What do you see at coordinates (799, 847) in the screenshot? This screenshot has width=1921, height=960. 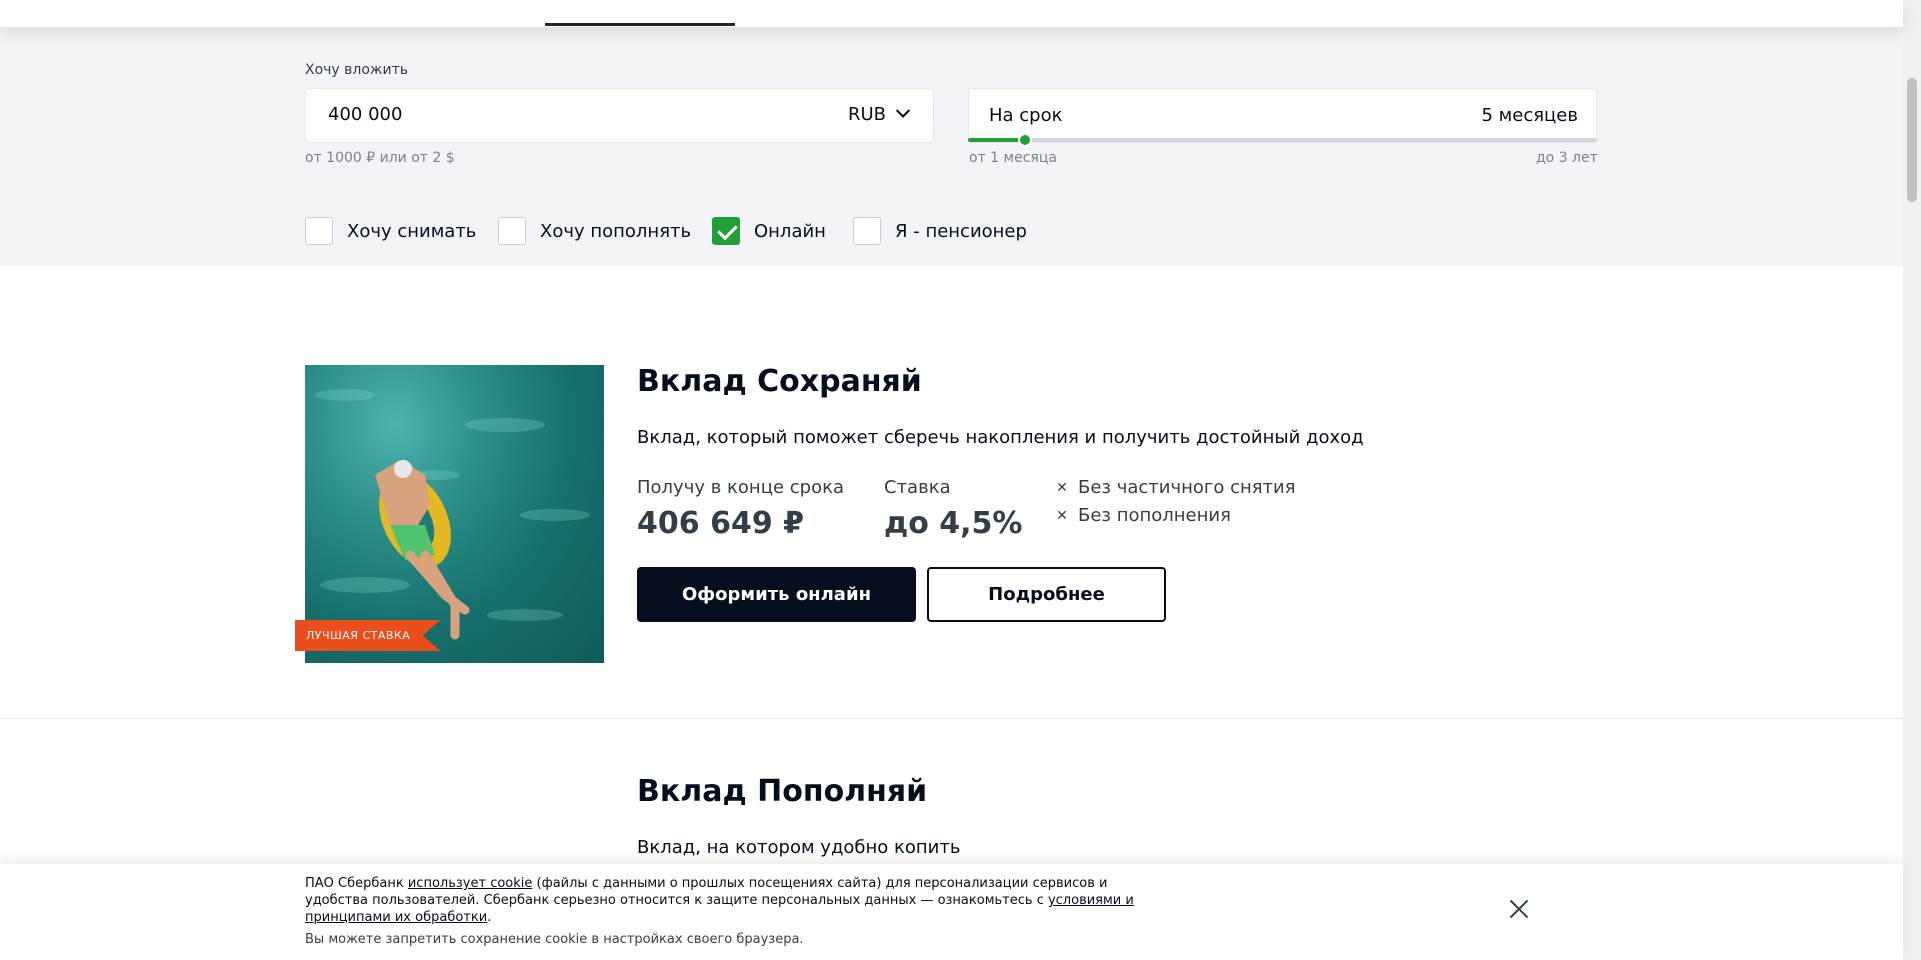 I see `product-description: Вклад, на котором удобно копить` at bounding box center [799, 847].